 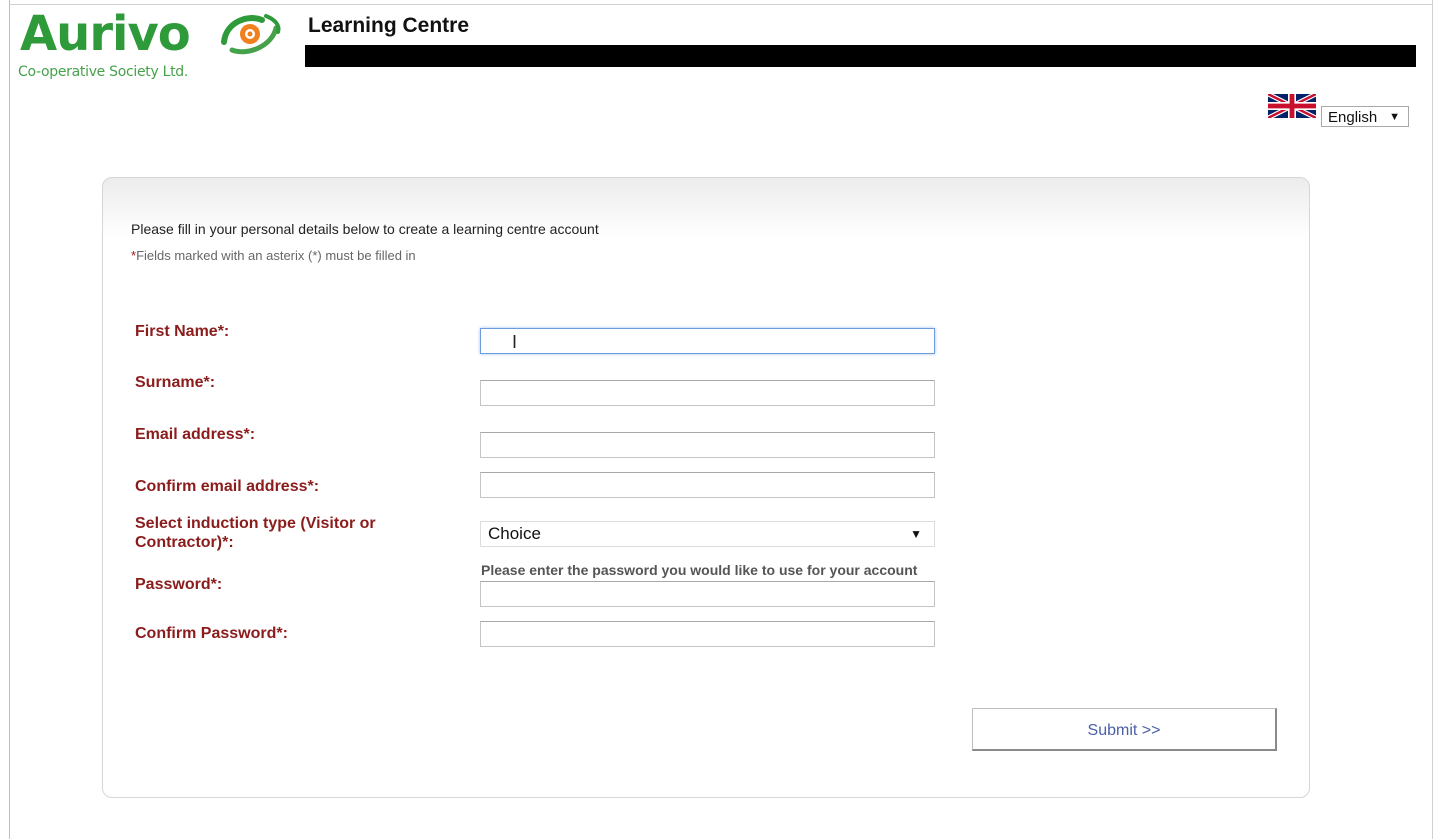 What do you see at coordinates (179, 584) in the screenshot?
I see `password-label: Password*:` at bounding box center [179, 584].